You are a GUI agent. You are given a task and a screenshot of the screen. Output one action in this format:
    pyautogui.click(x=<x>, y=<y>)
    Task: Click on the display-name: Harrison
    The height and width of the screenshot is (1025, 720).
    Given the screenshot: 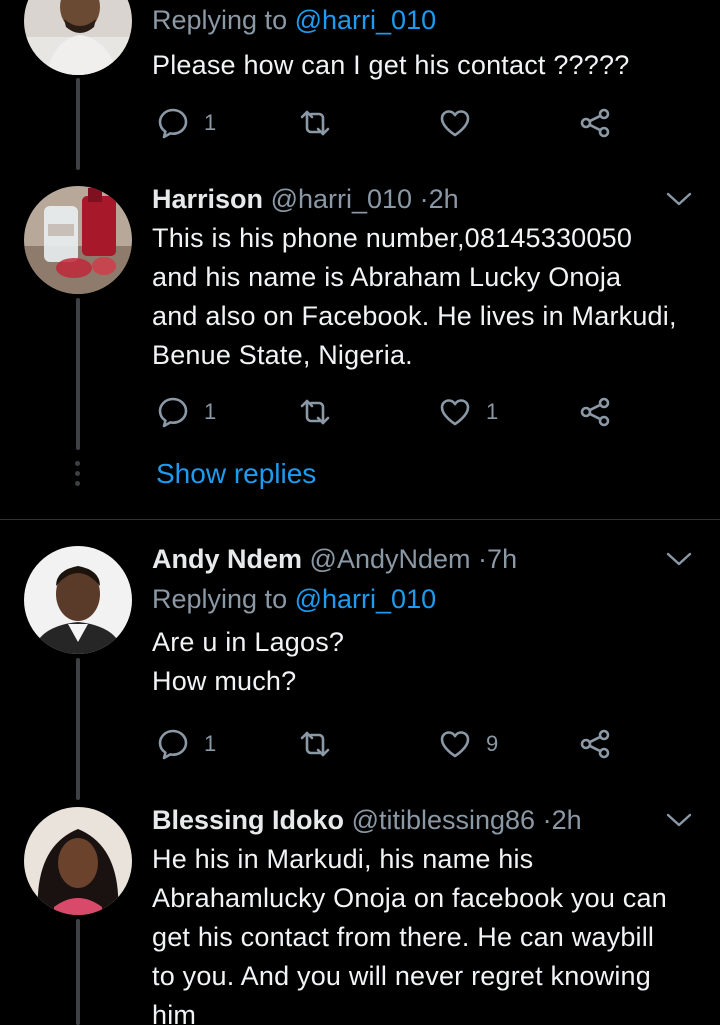 What is the action you would take?
    pyautogui.click(x=207, y=199)
    